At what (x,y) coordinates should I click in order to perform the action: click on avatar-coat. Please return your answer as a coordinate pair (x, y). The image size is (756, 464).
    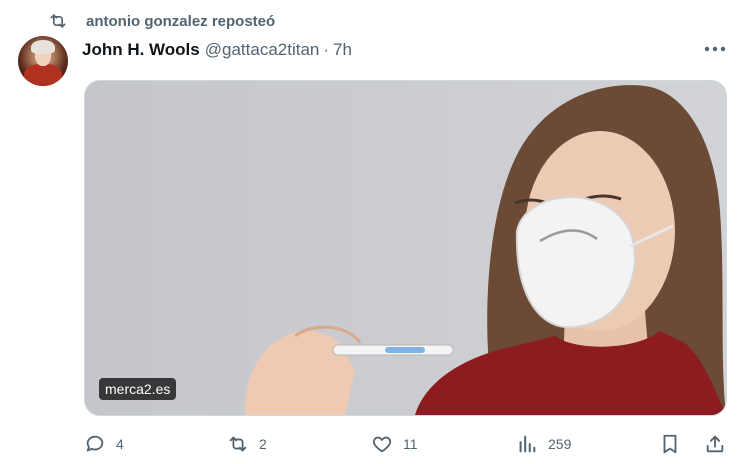
    Looking at the image, I should click on (43, 75).